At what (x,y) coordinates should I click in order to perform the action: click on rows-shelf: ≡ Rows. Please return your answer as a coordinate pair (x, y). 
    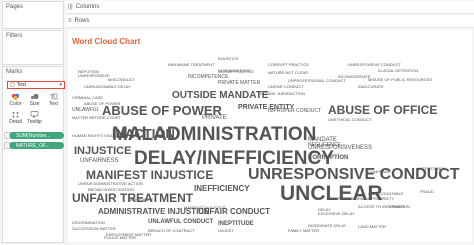
    Looking at the image, I should click on (270, 21).